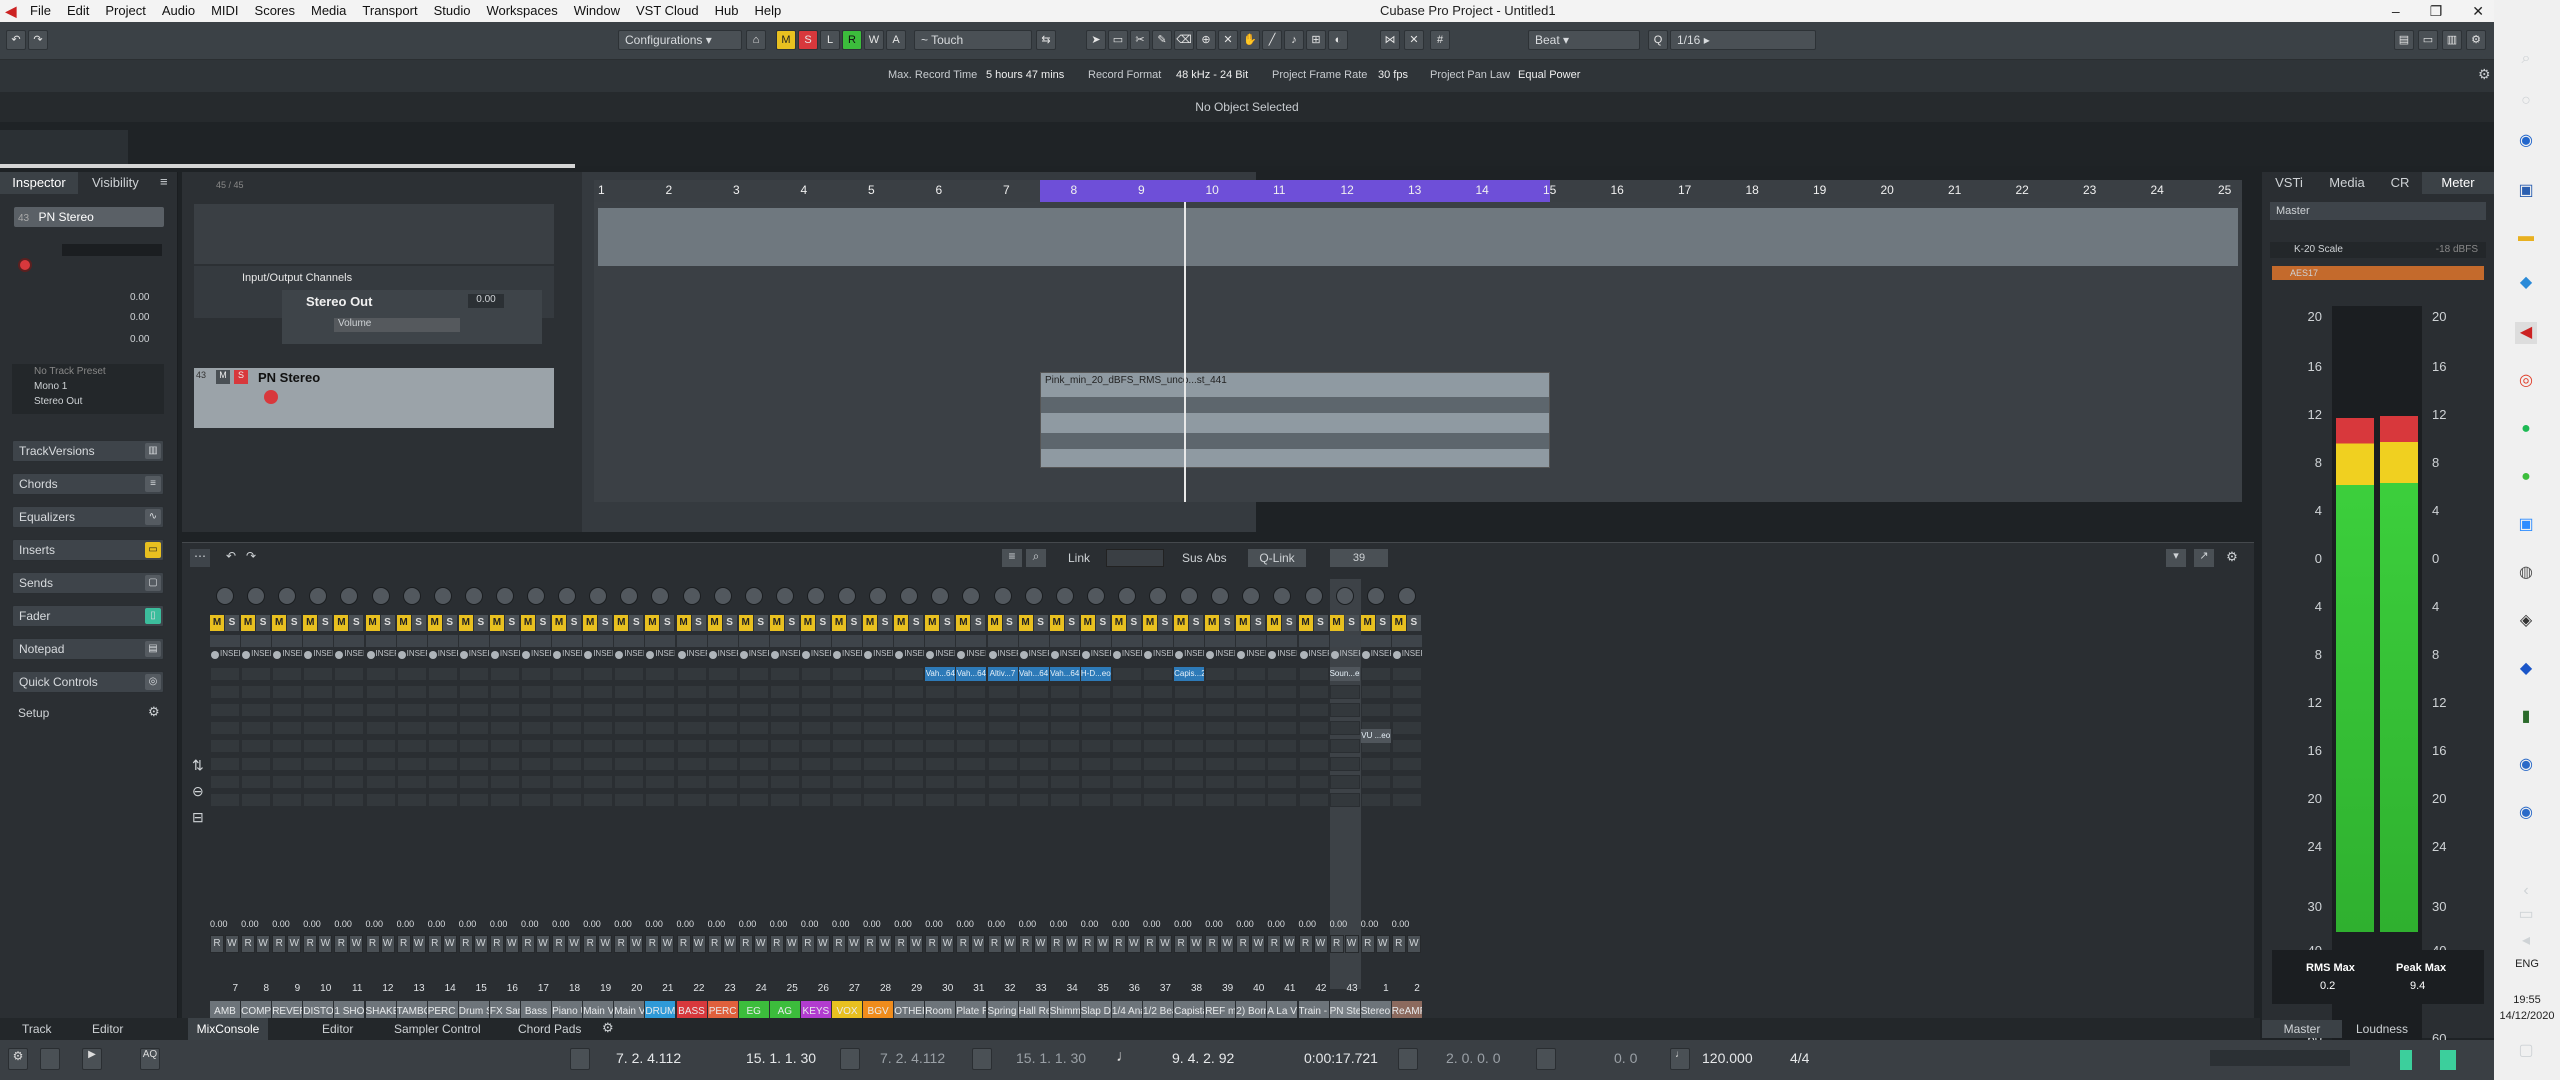  I want to click on mixer-undo-icon: ↶, so click(231, 556).